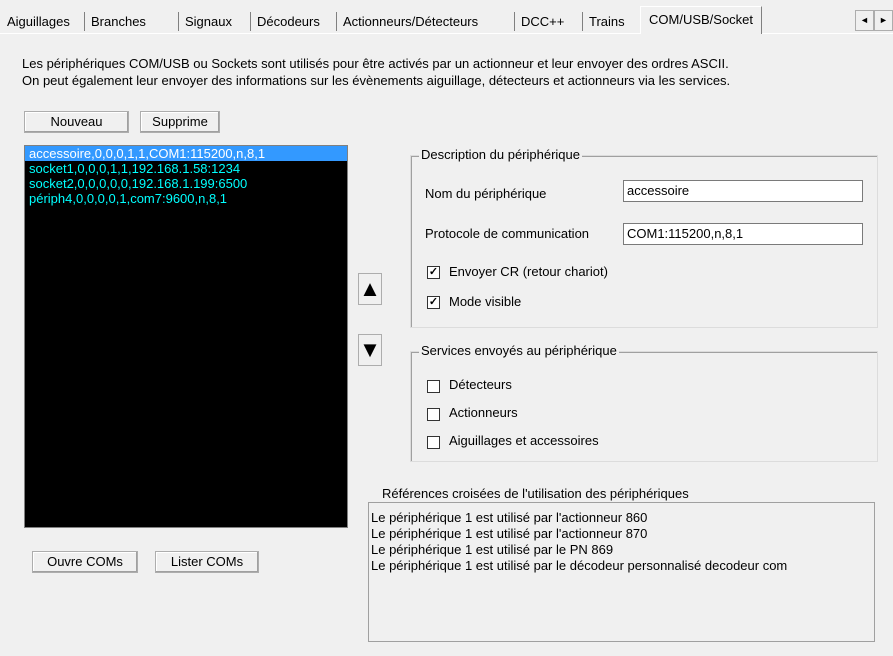  I want to click on send-cr-label: Envoyer CR (retour chariot), so click(528, 271).